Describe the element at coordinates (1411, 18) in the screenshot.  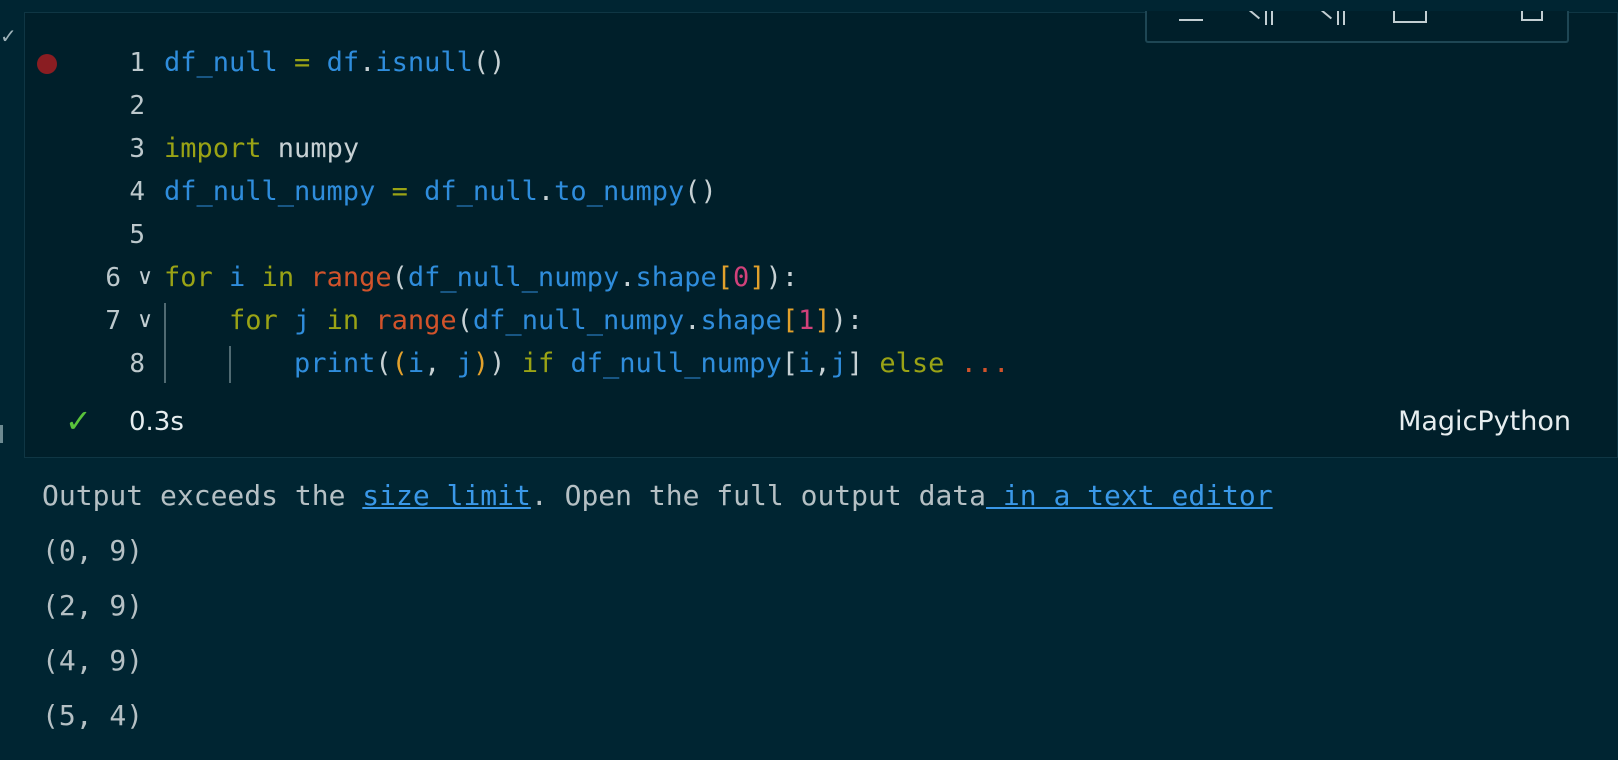
I see `split-cell-icon` at that location.